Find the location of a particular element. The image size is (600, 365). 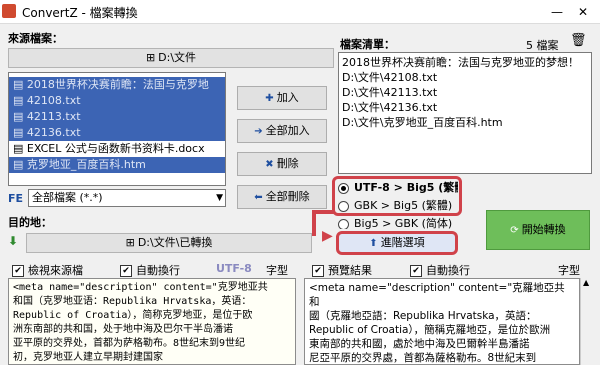

list-item: ▤ 42113.txt is located at coordinates (117, 117).